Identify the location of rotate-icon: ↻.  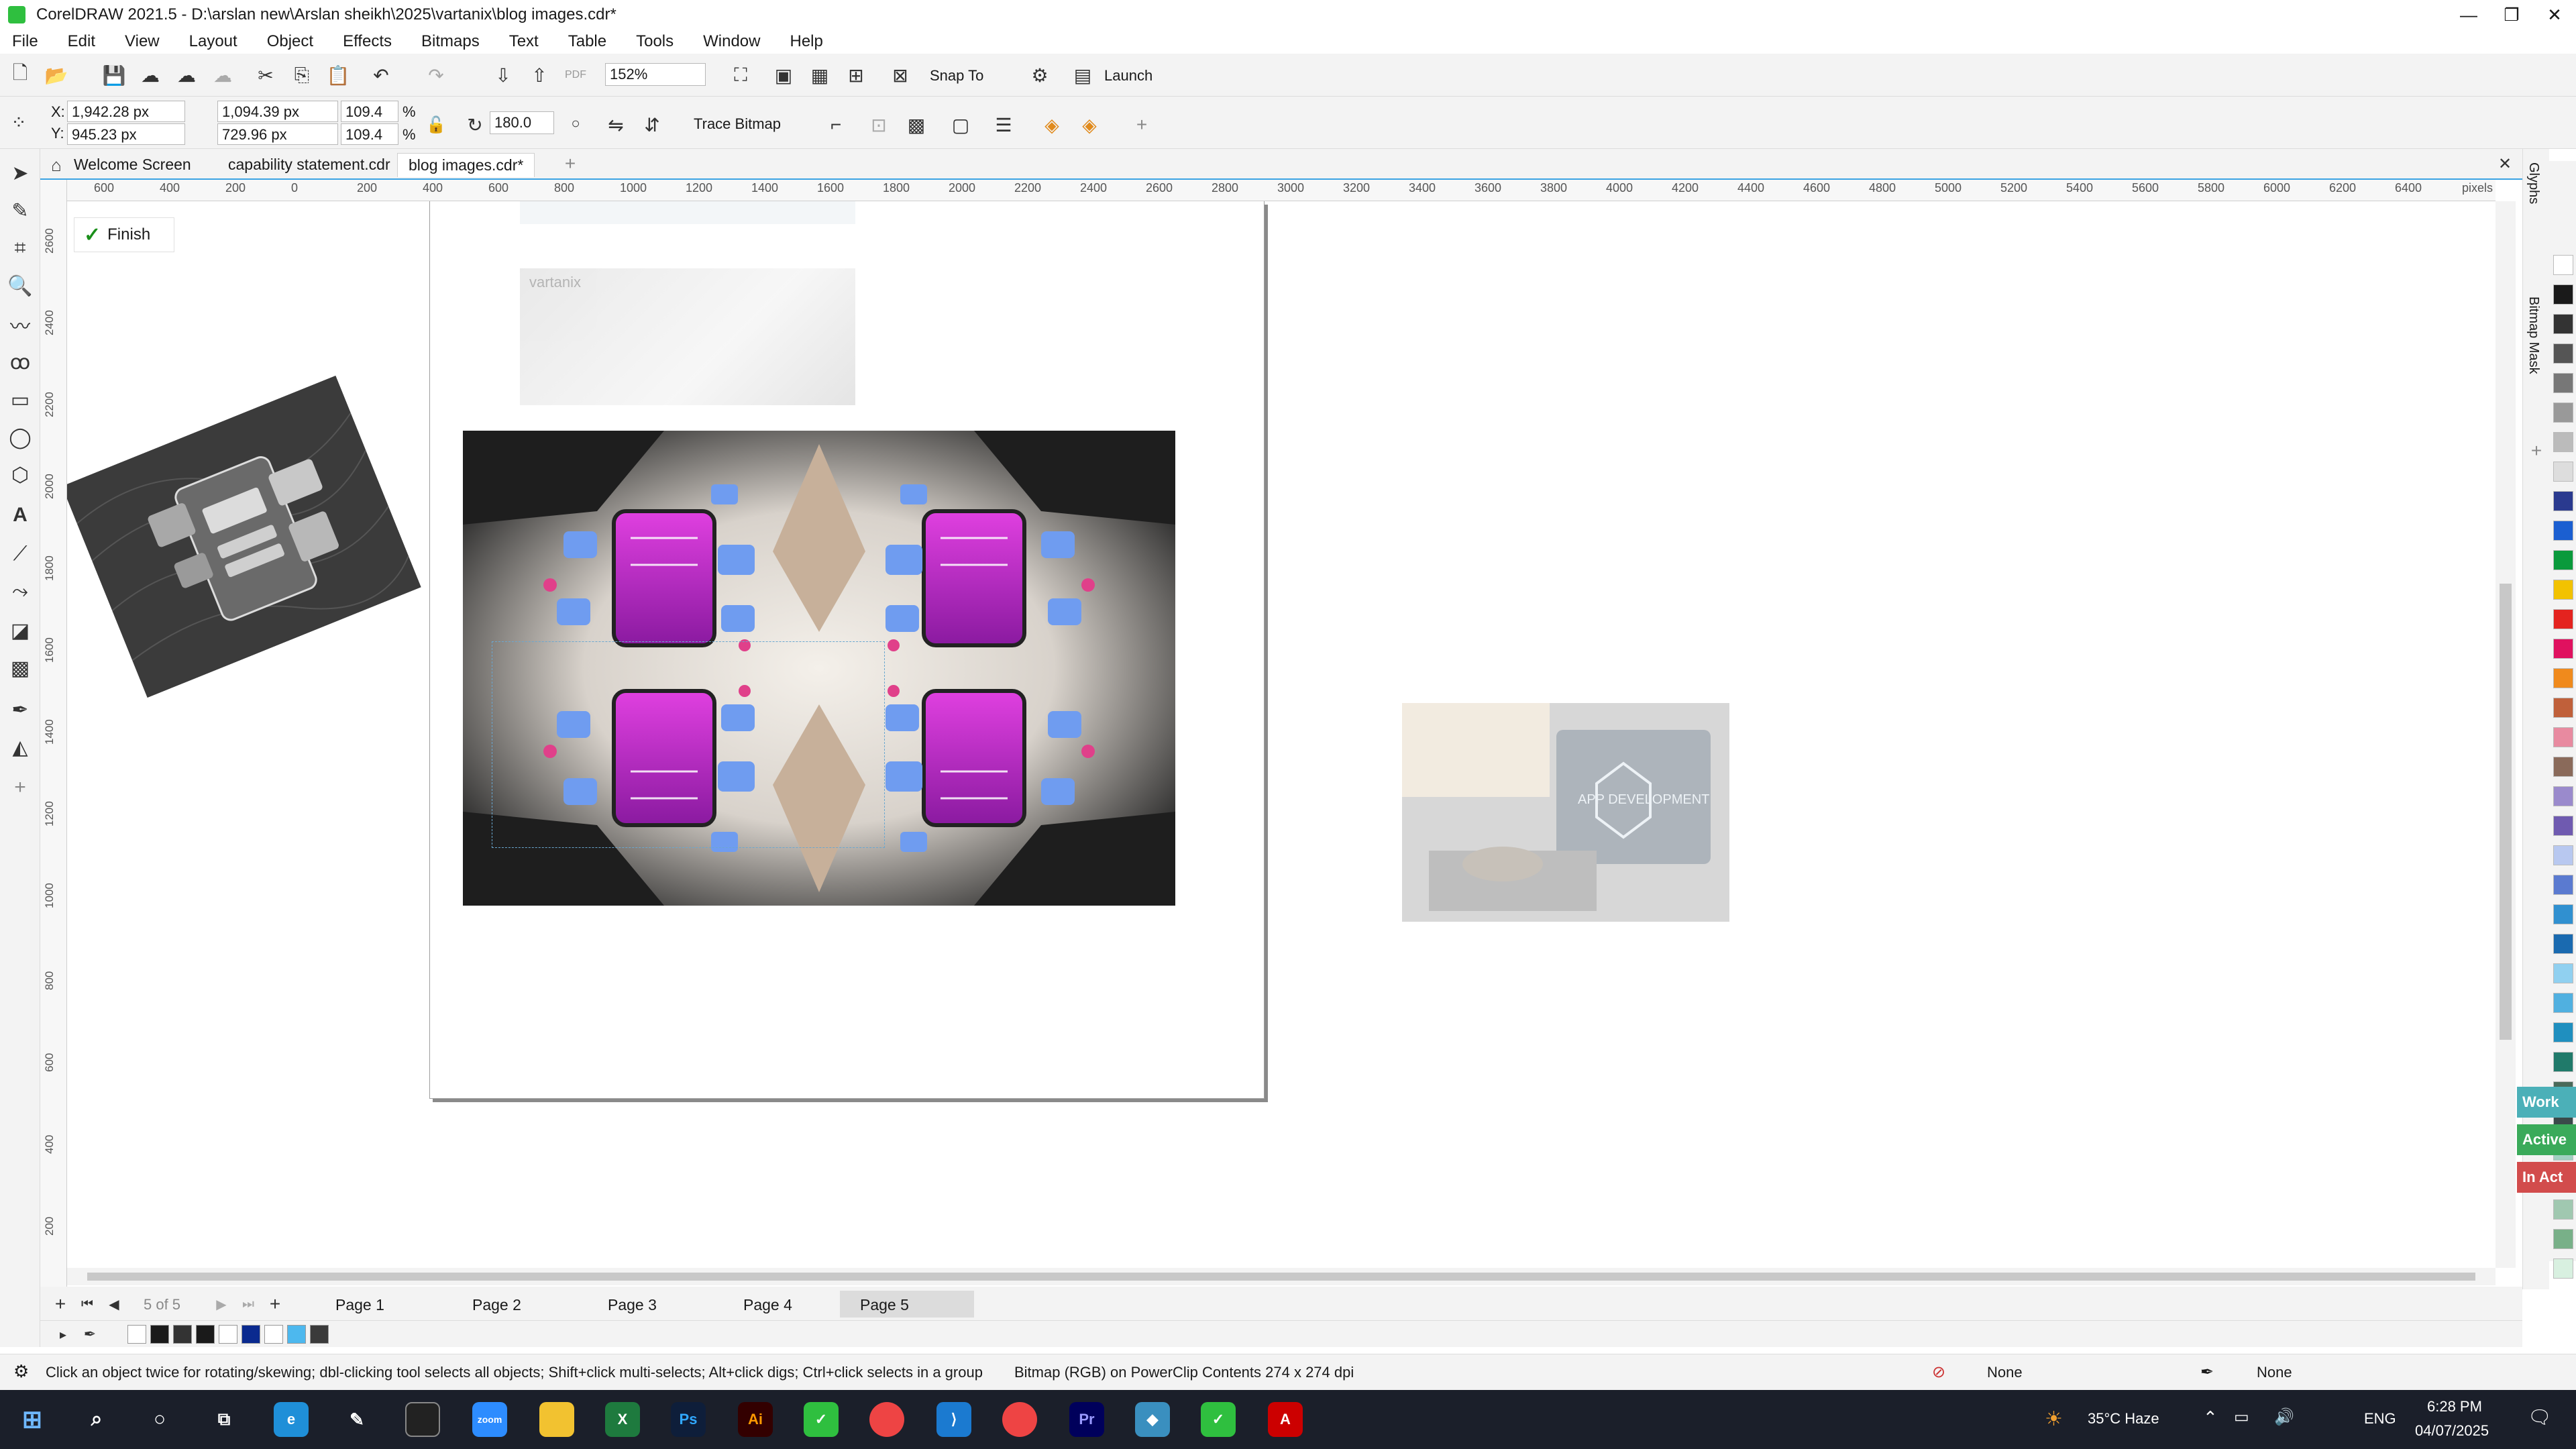
(475, 124).